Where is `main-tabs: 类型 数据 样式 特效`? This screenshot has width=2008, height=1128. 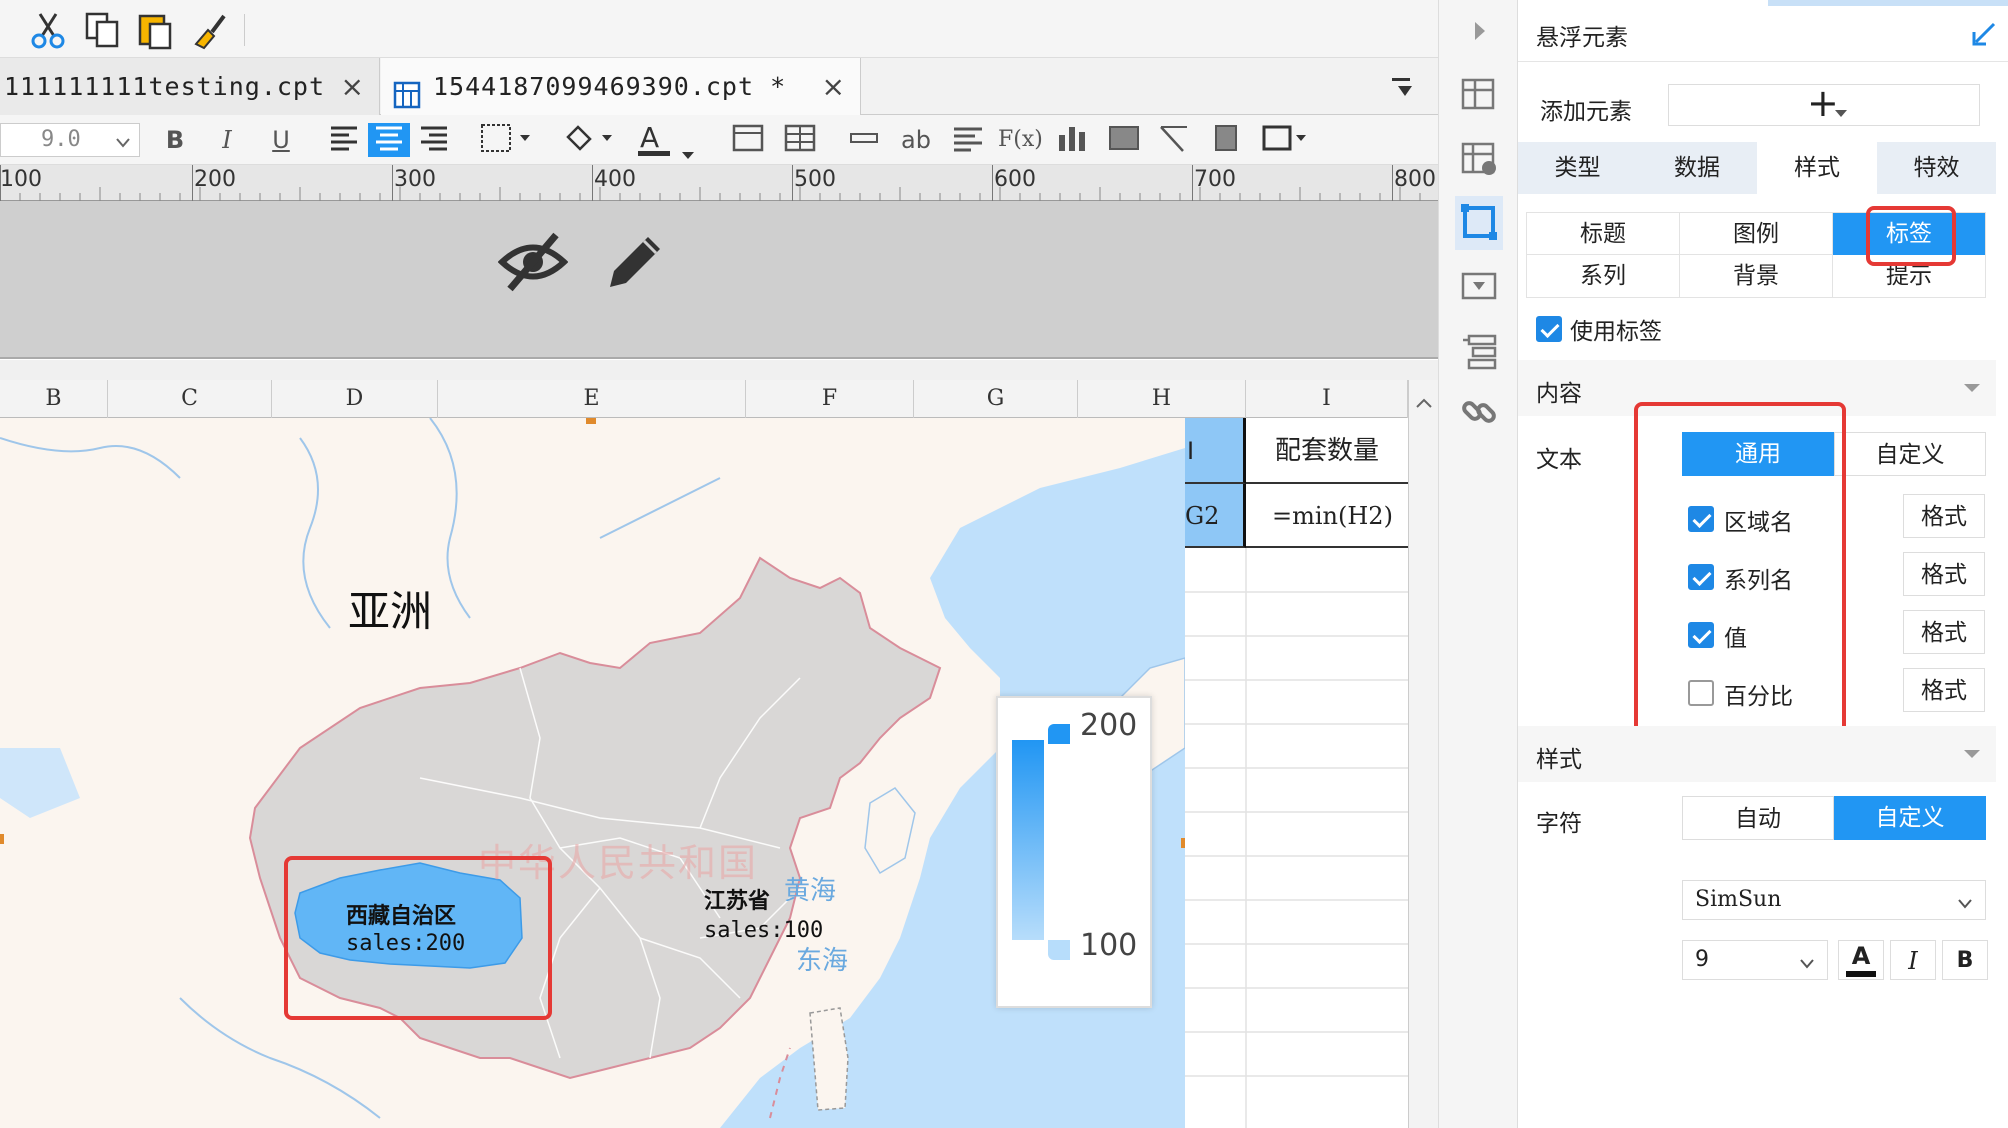 main-tabs: 类型 数据 样式 特效 is located at coordinates (1757, 168).